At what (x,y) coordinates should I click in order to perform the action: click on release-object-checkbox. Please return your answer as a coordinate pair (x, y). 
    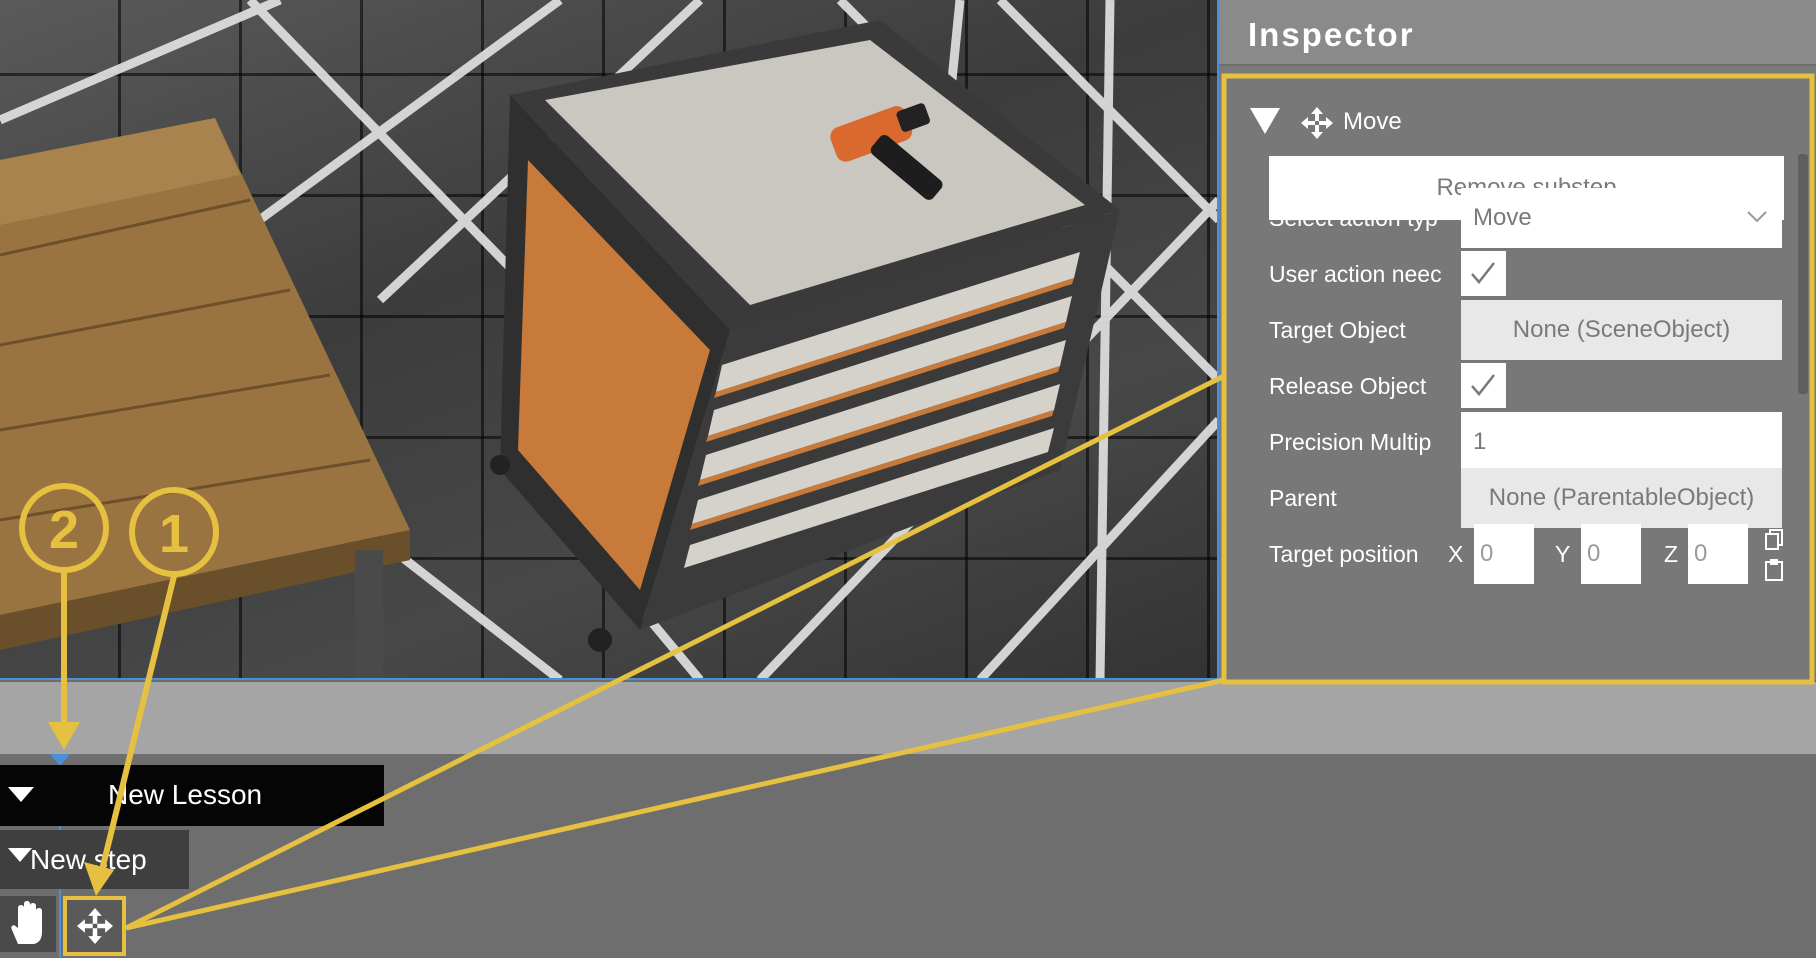
    Looking at the image, I should click on (1483, 385).